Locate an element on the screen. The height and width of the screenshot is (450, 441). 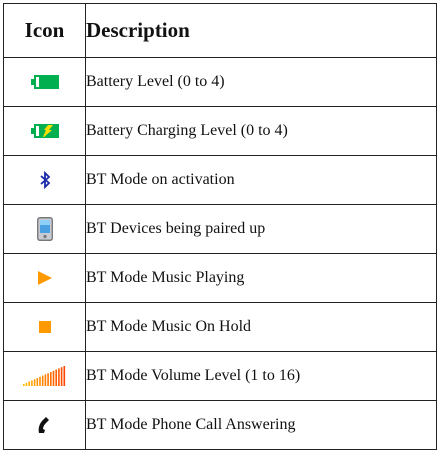
table-cell-description: BT Mode on activation is located at coordinates (261, 180).